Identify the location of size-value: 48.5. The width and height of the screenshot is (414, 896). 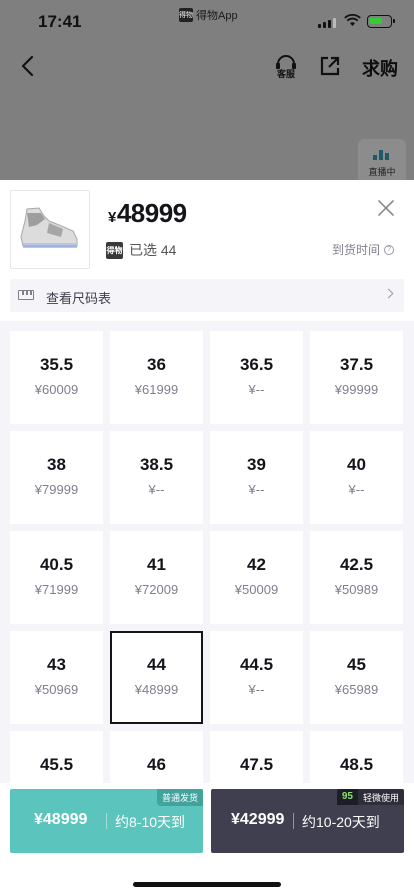
(356, 764).